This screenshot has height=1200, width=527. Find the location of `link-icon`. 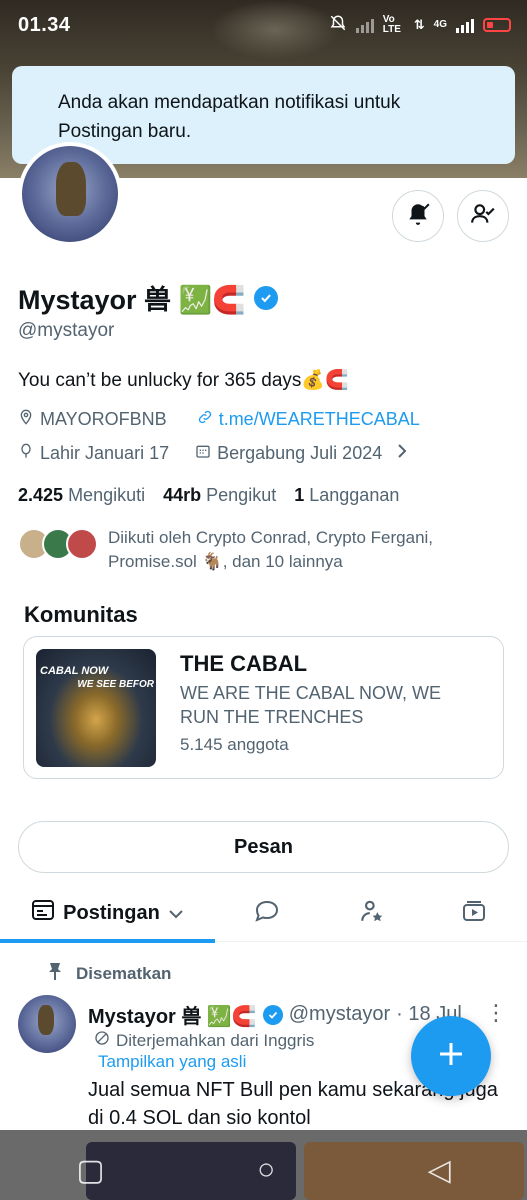

link-icon is located at coordinates (205, 419).